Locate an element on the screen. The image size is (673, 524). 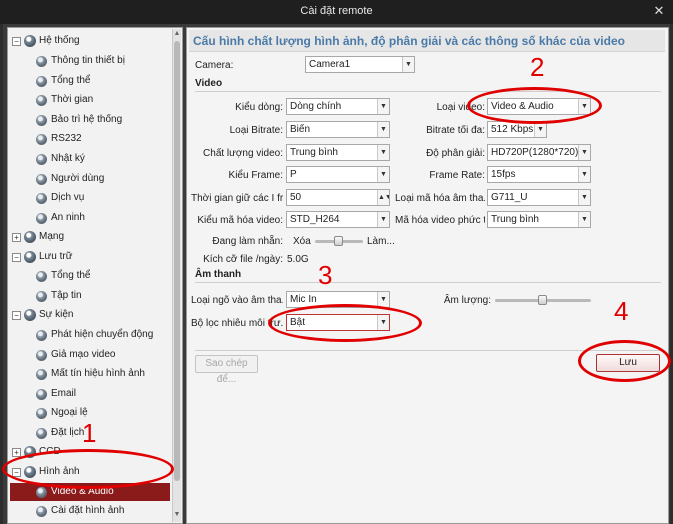
tree-item: Cài đặt hình ảnh is located at coordinates (90, 511).